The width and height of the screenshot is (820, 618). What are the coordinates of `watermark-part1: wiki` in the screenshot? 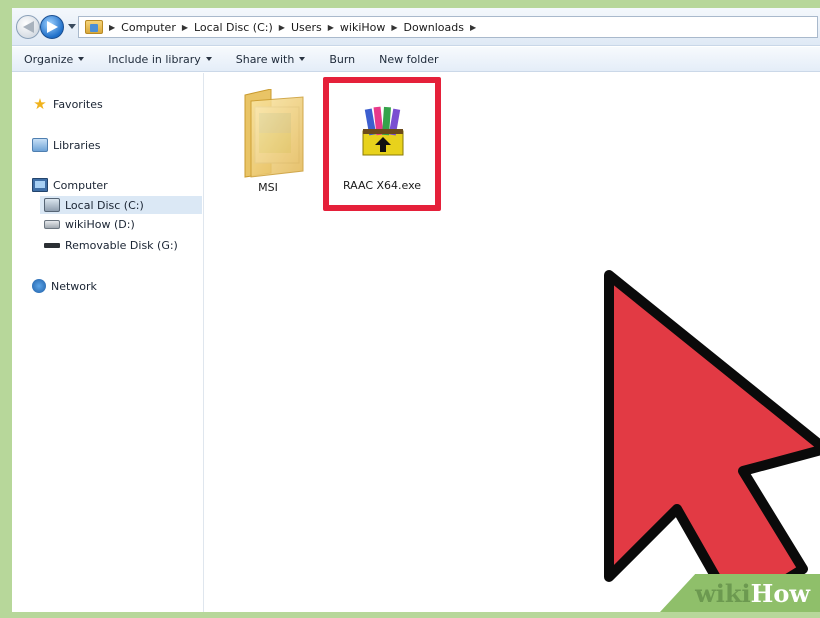 It's located at (723, 593).